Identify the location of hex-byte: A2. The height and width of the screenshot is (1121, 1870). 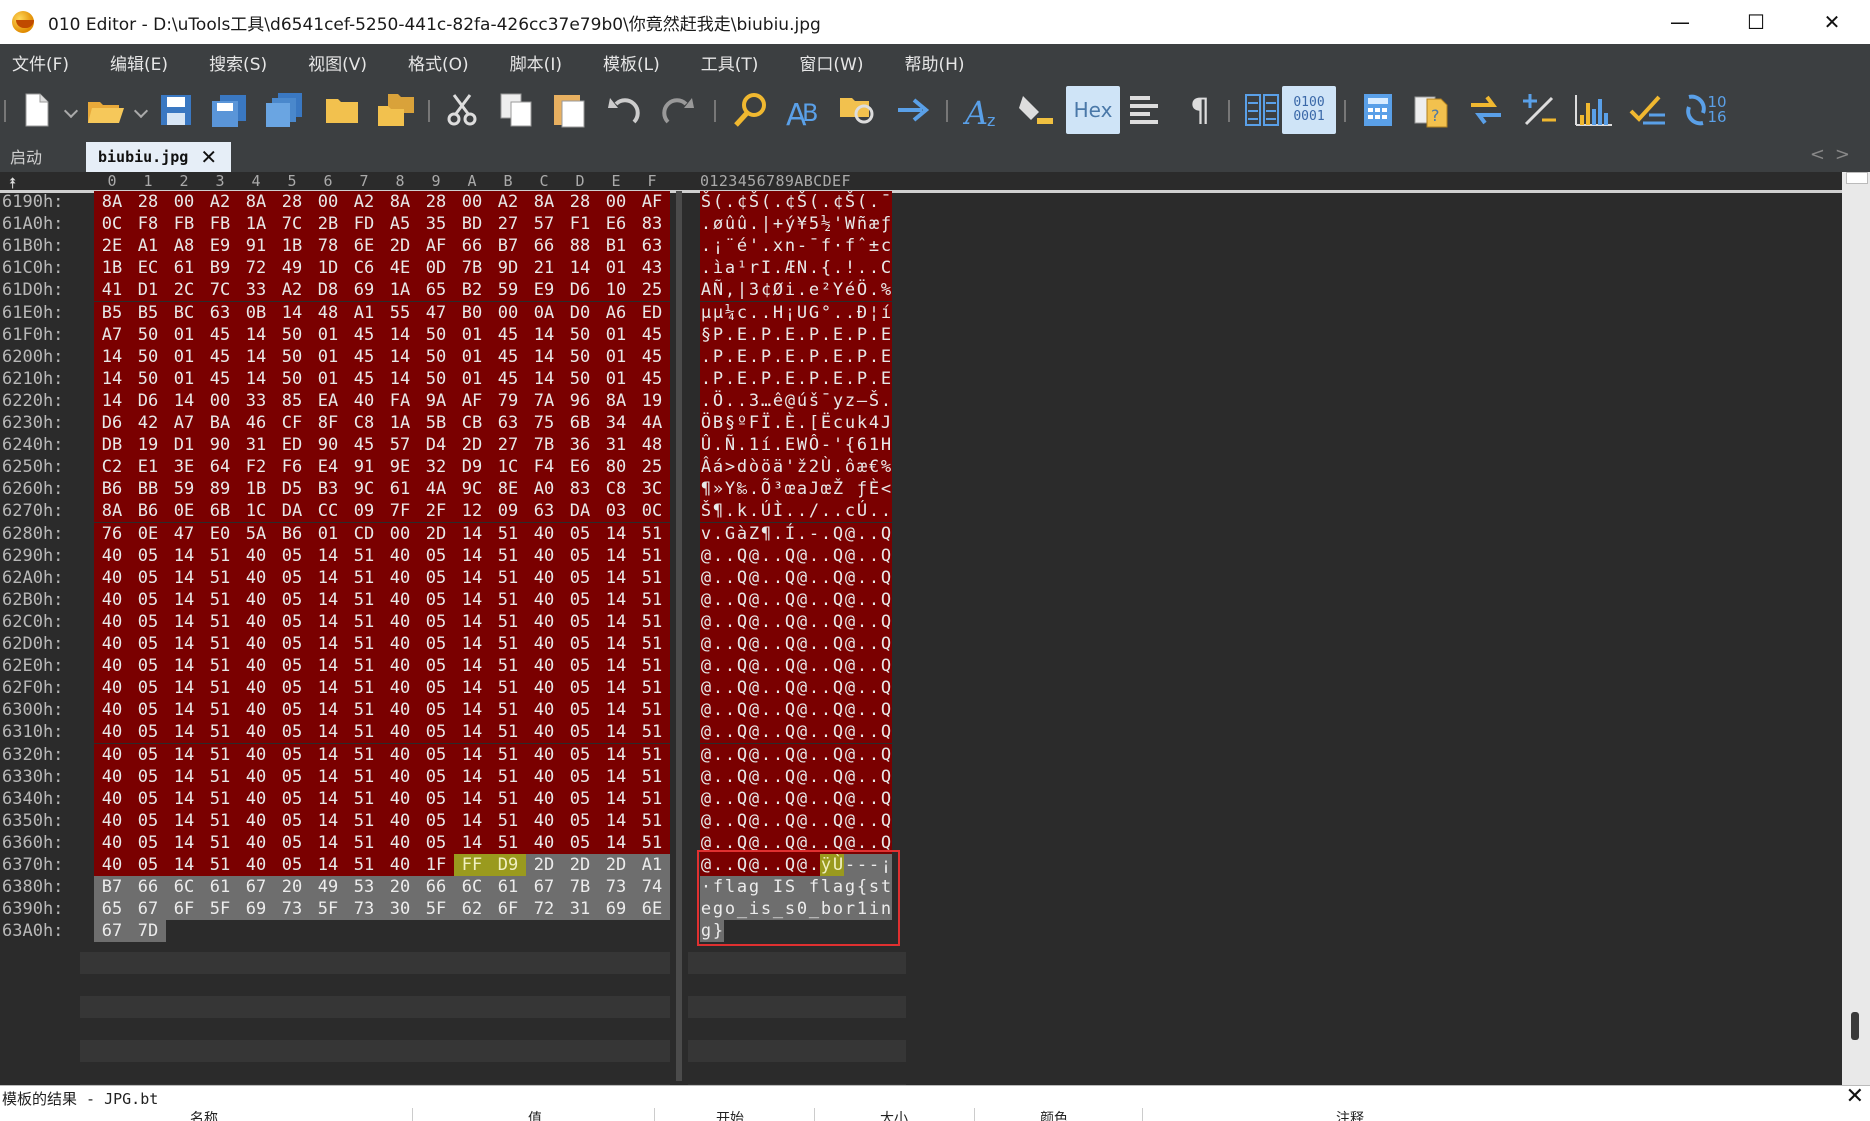
(292, 290).